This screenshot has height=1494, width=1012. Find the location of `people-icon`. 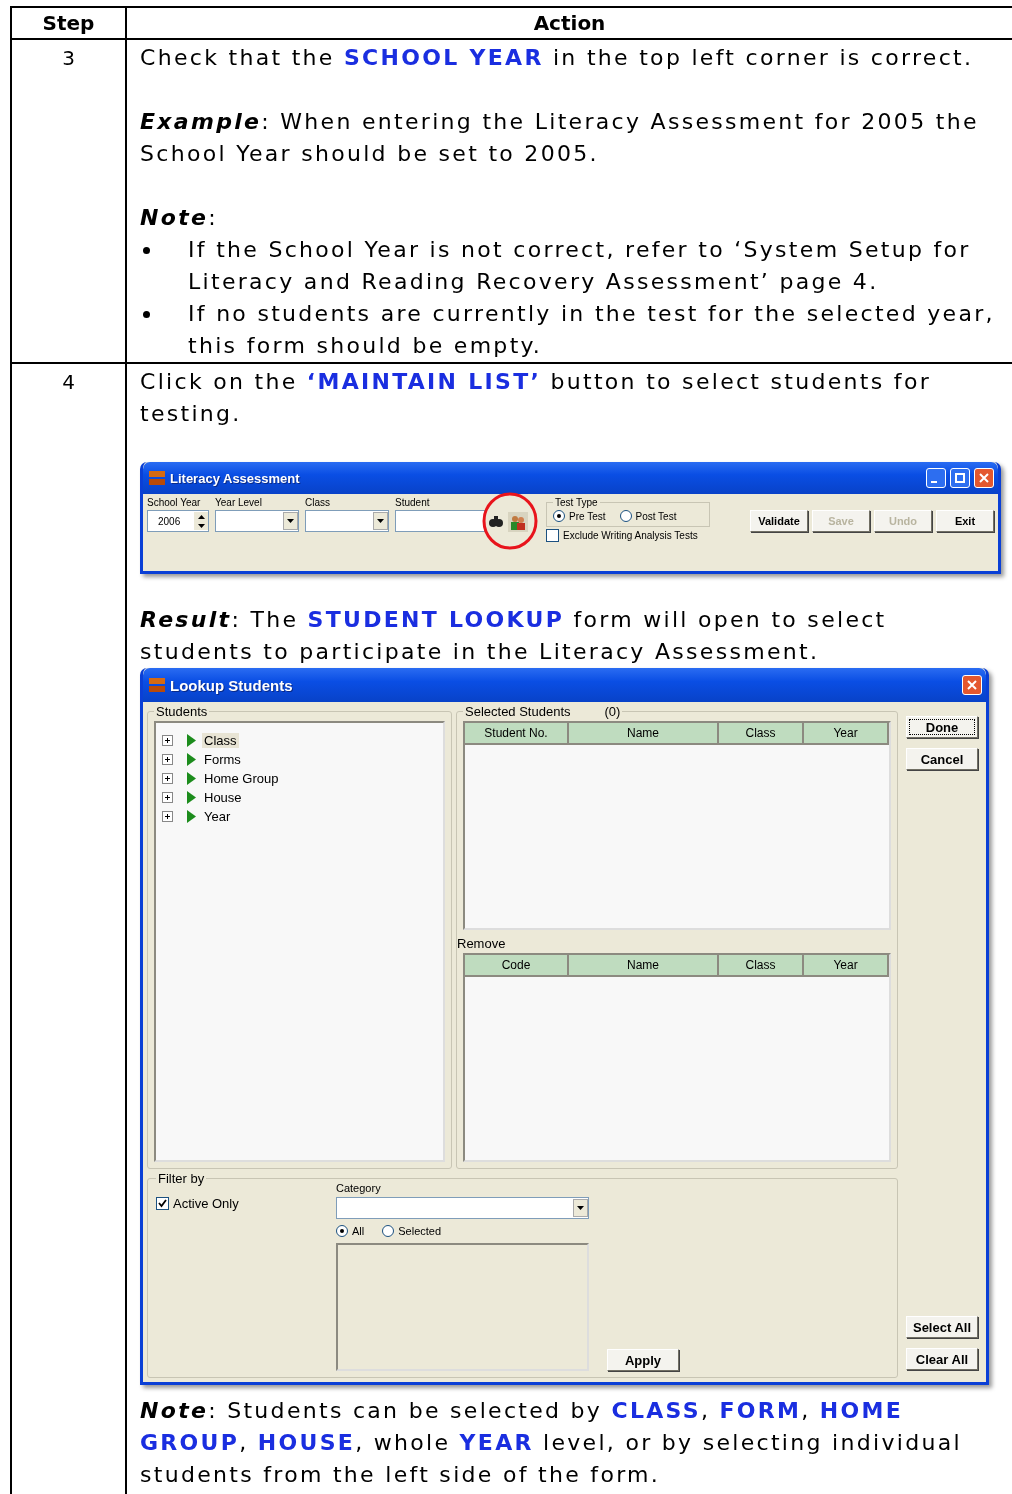

people-icon is located at coordinates (518, 522).